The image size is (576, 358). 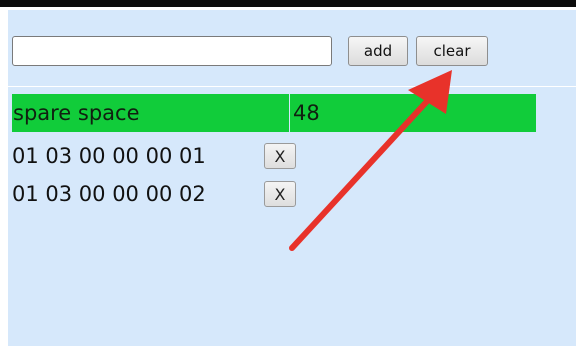 What do you see at coordinates (306, 113) in the screenshot?
I see `spare-space-value: 48` at bounding box center [306, 113].